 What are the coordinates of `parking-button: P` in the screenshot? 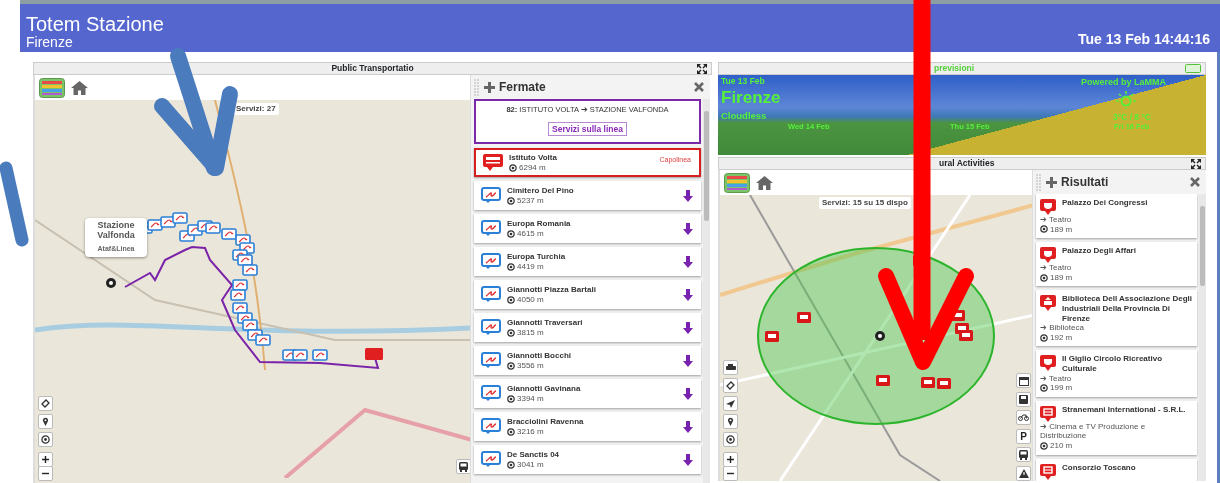 It's located at (1023, 436).